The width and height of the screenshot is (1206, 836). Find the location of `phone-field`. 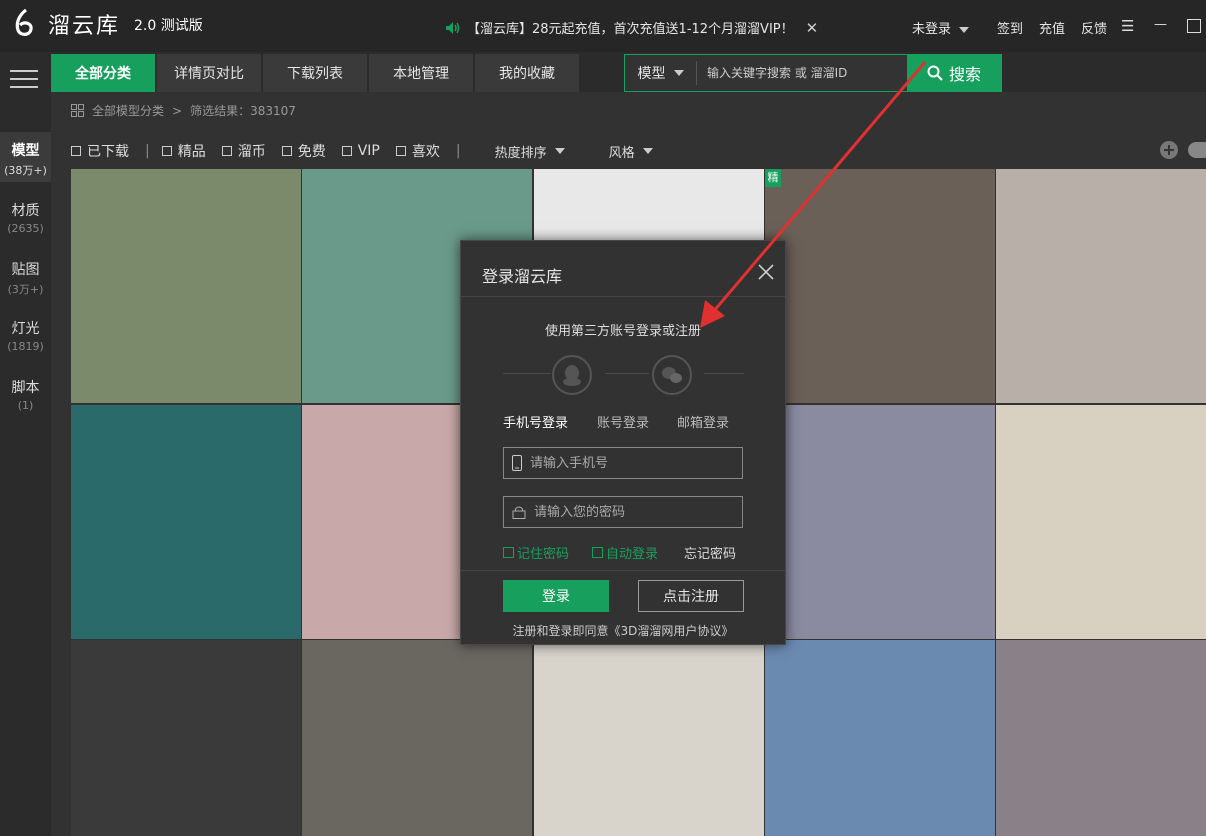

phone-field is located at coordinates (623, 463).